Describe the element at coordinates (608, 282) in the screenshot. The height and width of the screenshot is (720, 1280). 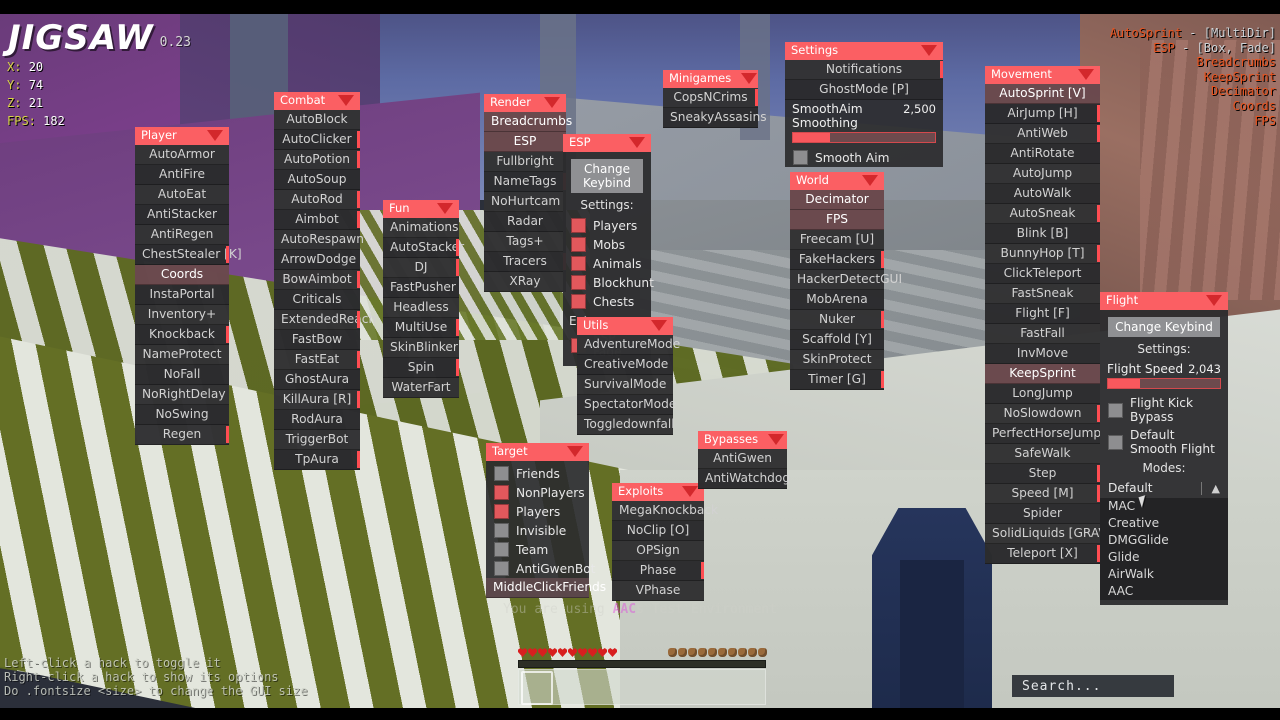
I see `checkbox-row: Blockhunt` at that location.